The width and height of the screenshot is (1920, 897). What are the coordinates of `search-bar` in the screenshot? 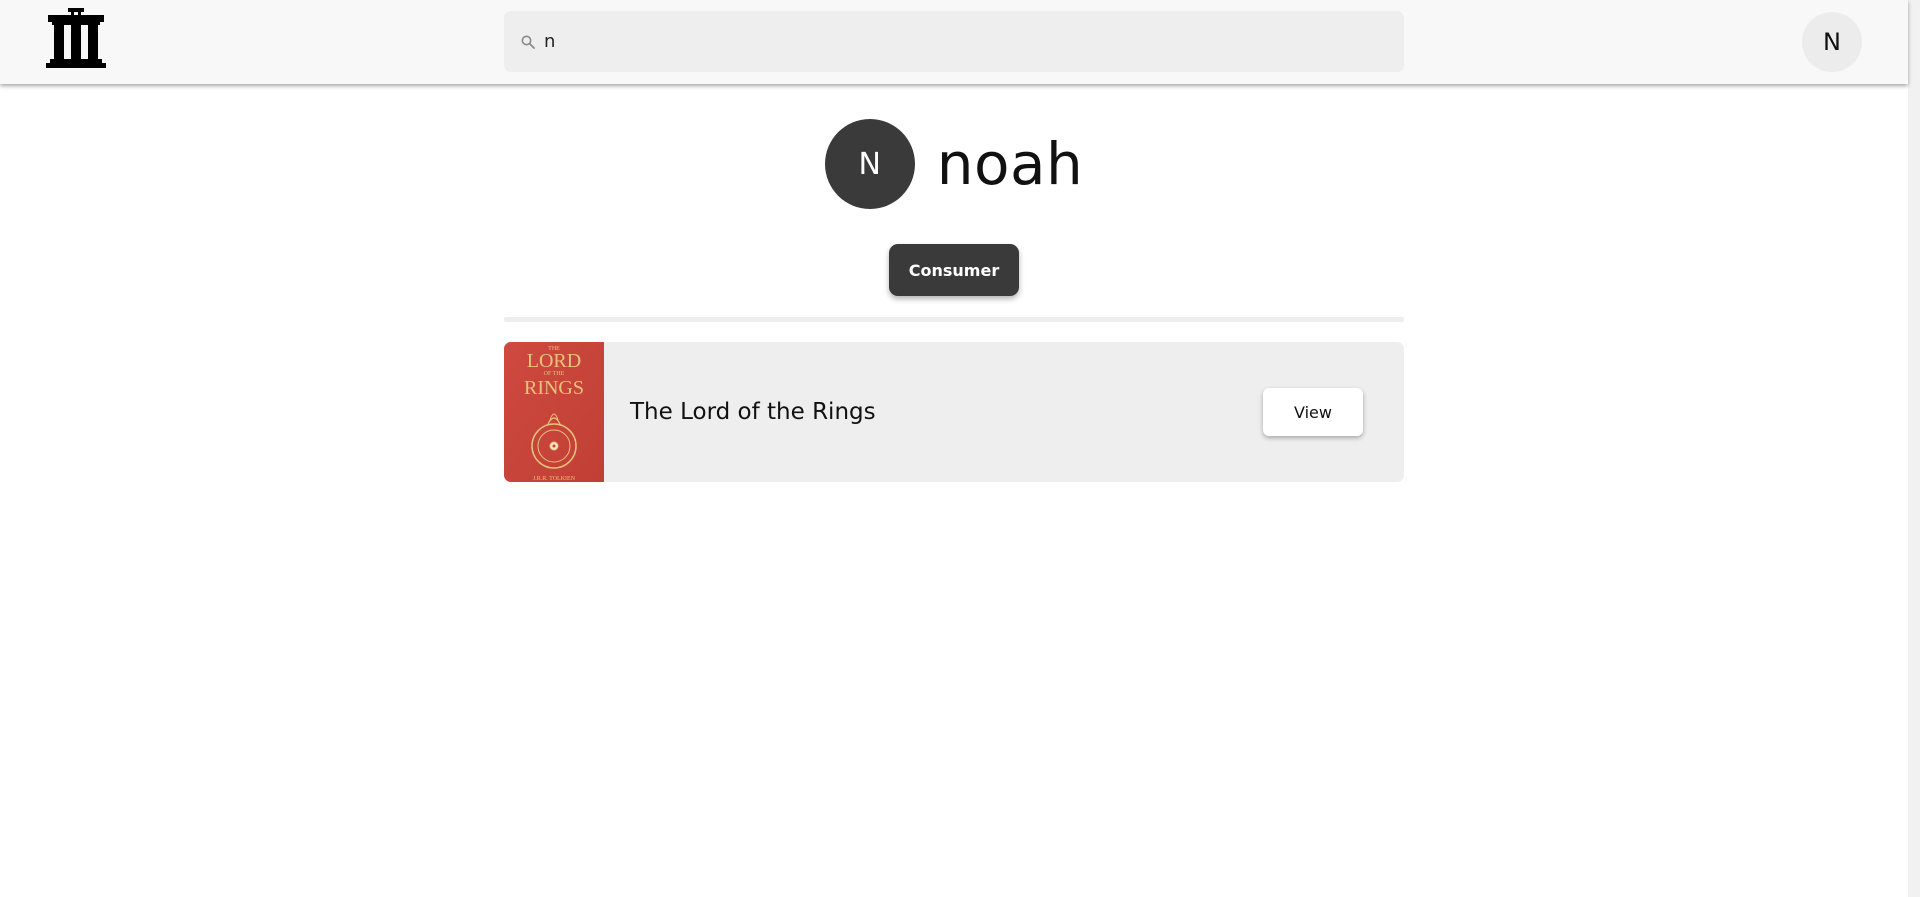 It's located at (954, 41).